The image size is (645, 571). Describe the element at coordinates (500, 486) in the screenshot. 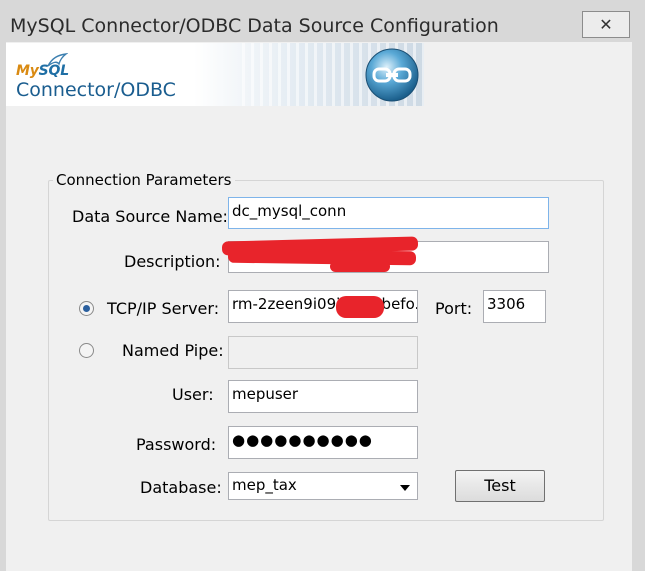

I see `test-button: Test` at that location.